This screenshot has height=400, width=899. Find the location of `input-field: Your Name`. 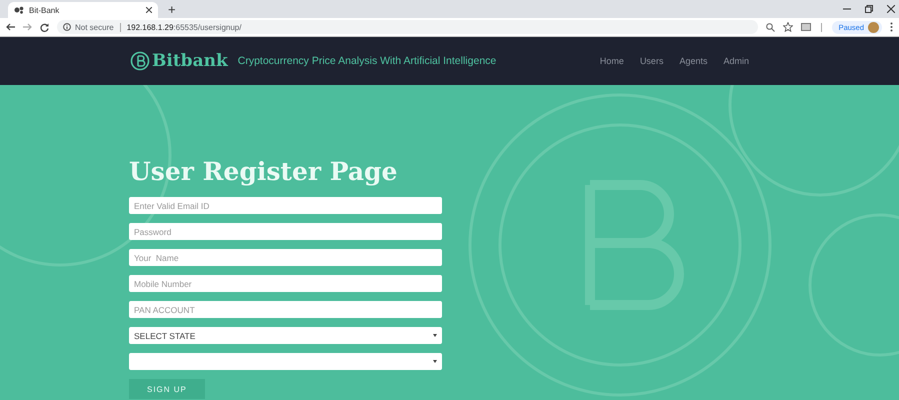

input-field: Your Name is located at coordinates (285, 257).